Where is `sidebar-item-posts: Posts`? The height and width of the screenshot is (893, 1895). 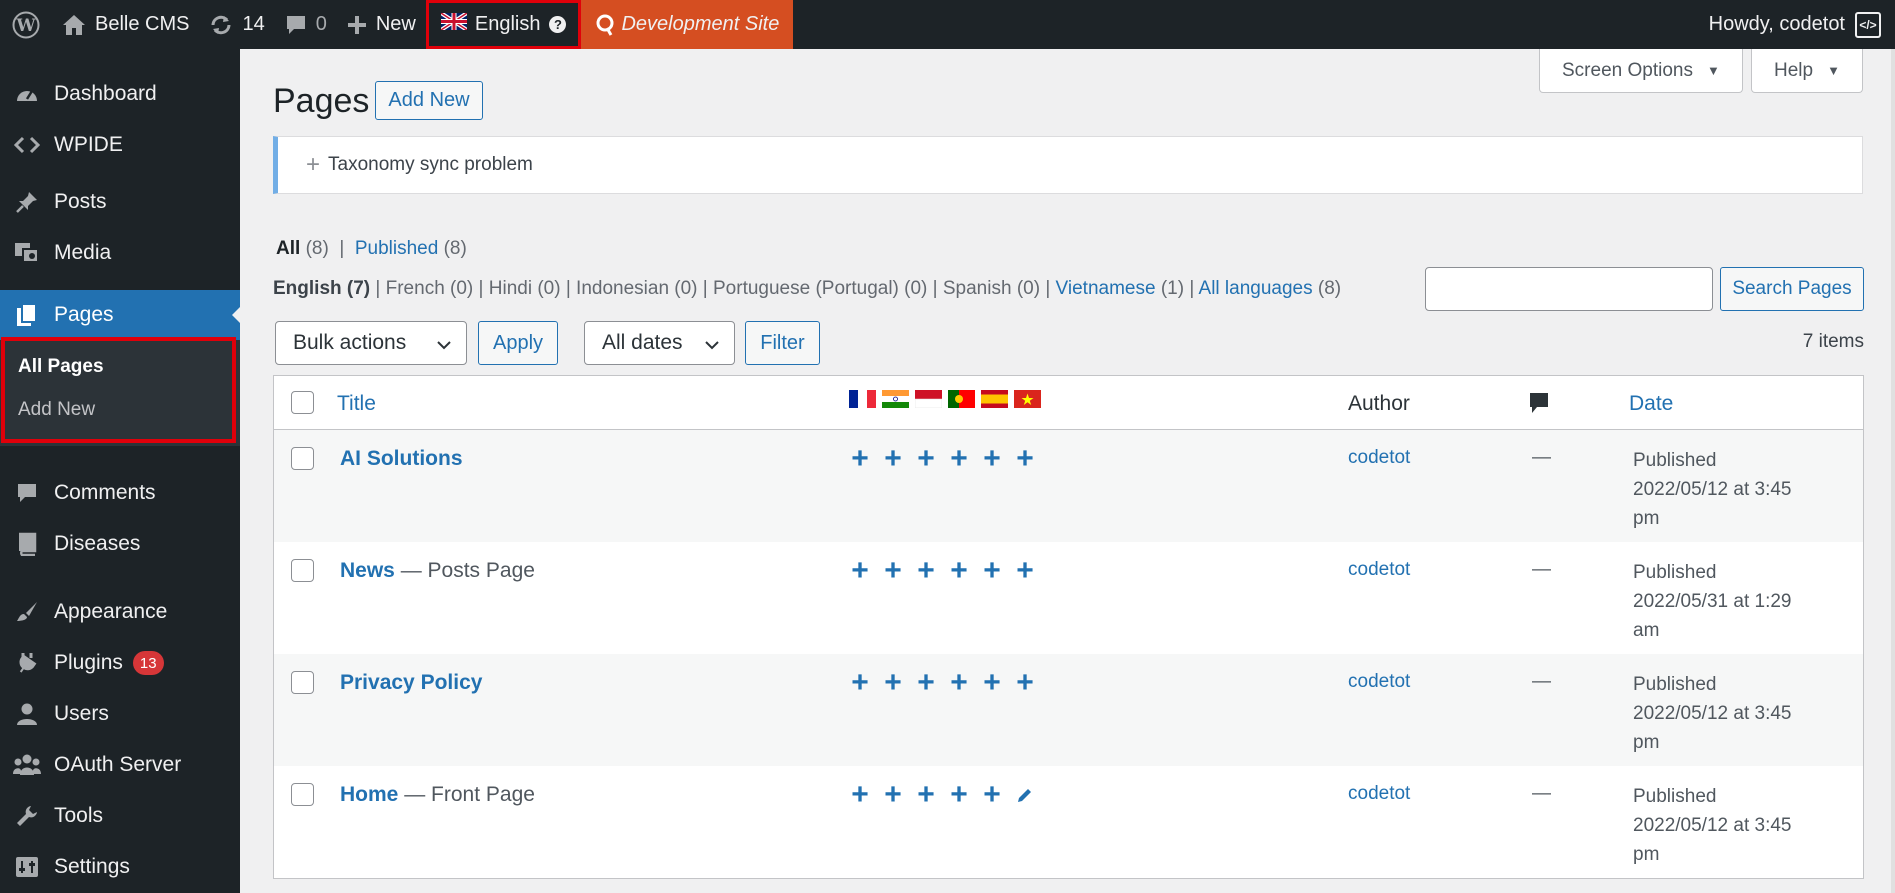 sidebar-item-posts: Posts is located at coordinates (120, 202).